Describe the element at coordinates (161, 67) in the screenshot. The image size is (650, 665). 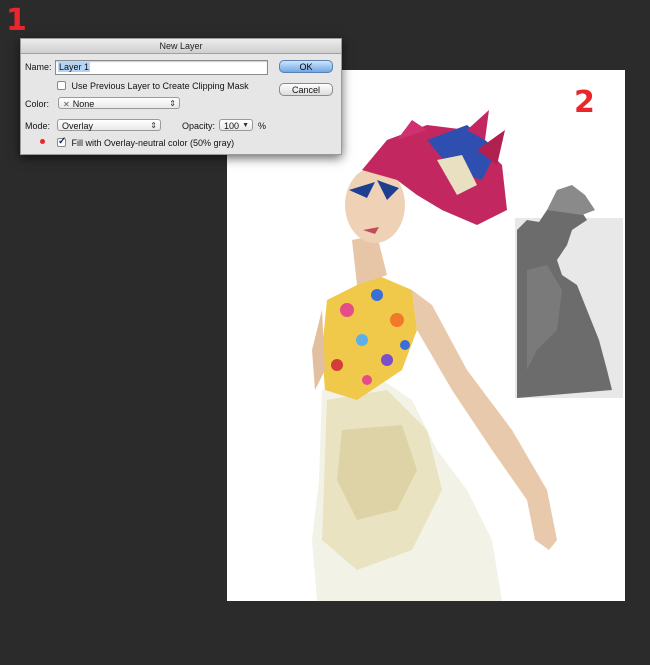
I see `layer-name-input: Layer 1` at that location.